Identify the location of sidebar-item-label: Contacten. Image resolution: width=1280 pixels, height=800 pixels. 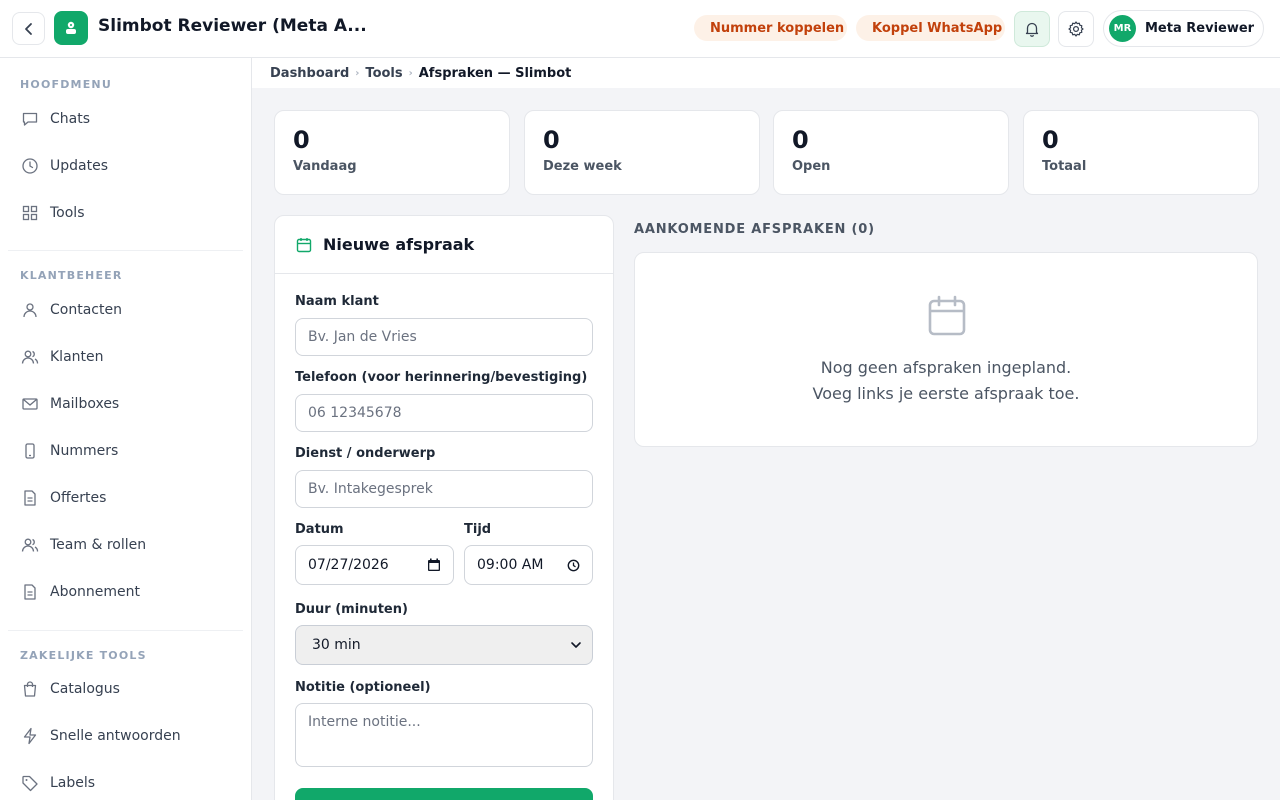
(86, 310).